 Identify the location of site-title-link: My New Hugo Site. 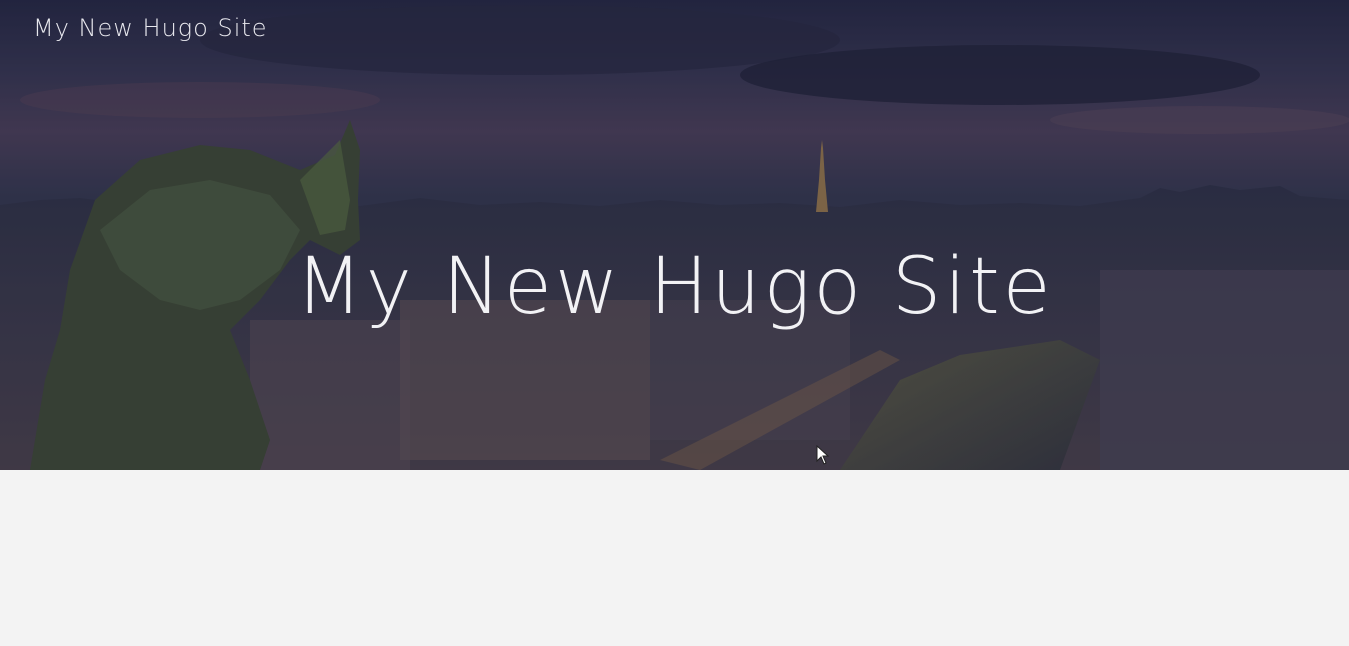
(150, 28).